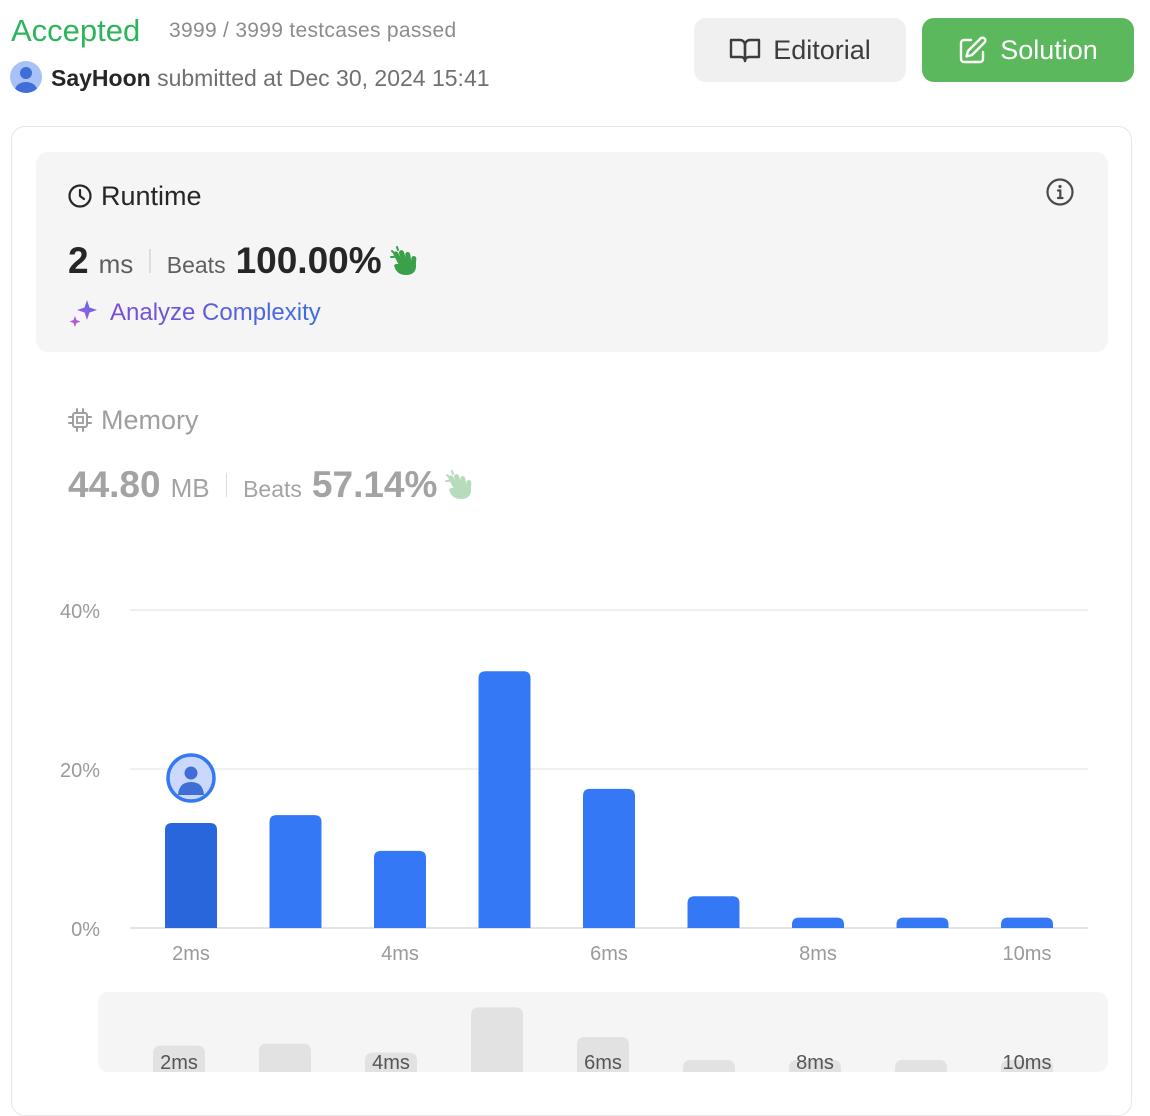  I want to click on solution-button: Solution, so click(1028, 50).